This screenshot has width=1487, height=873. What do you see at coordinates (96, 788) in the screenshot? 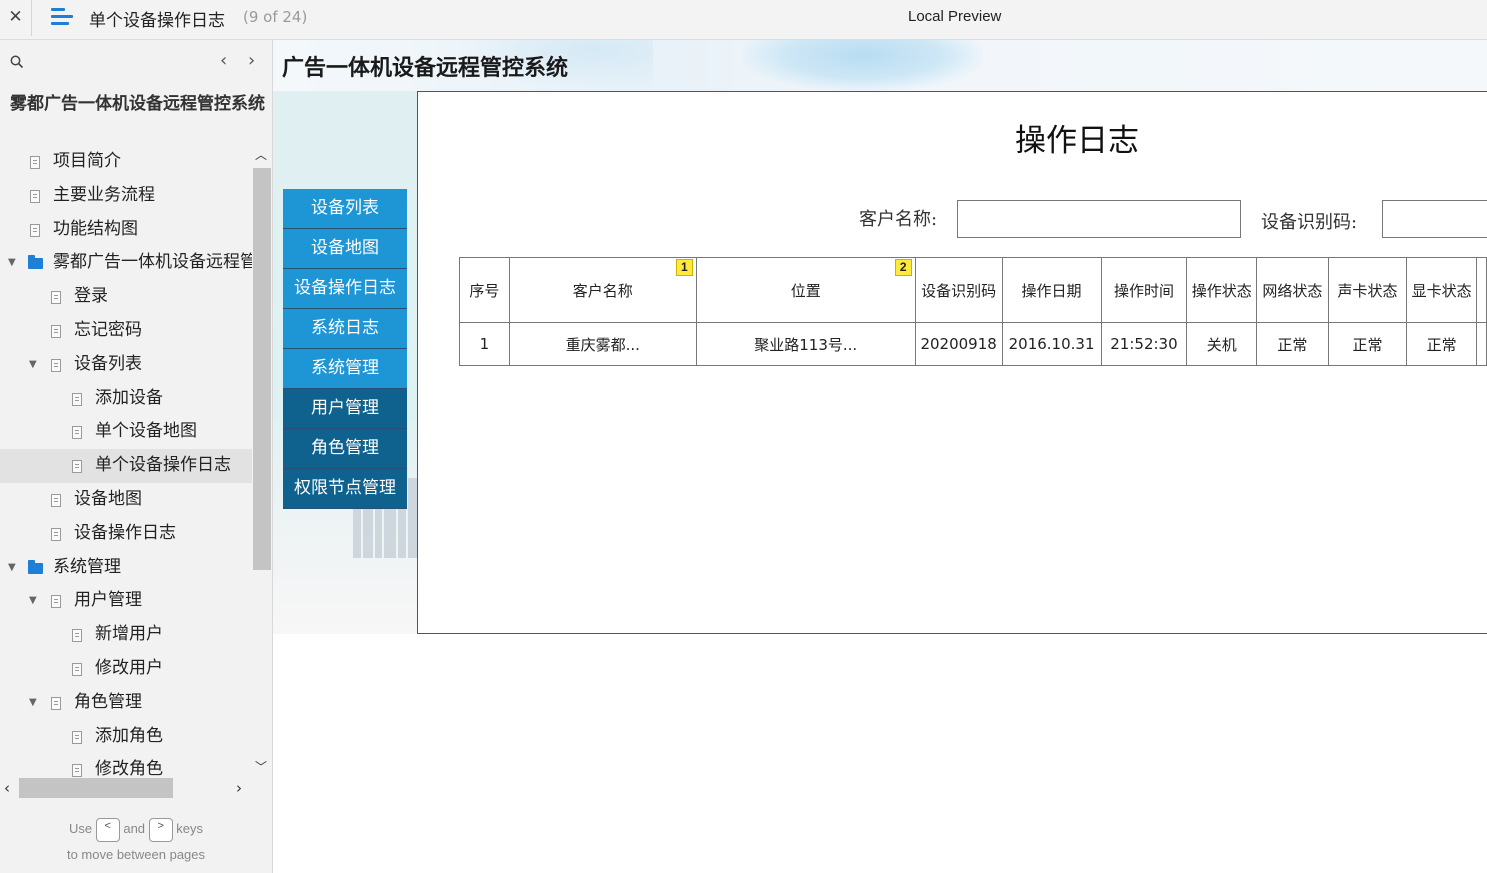
I see `horizontal-scrollbar-thumb` at bounding box center [96, 788].